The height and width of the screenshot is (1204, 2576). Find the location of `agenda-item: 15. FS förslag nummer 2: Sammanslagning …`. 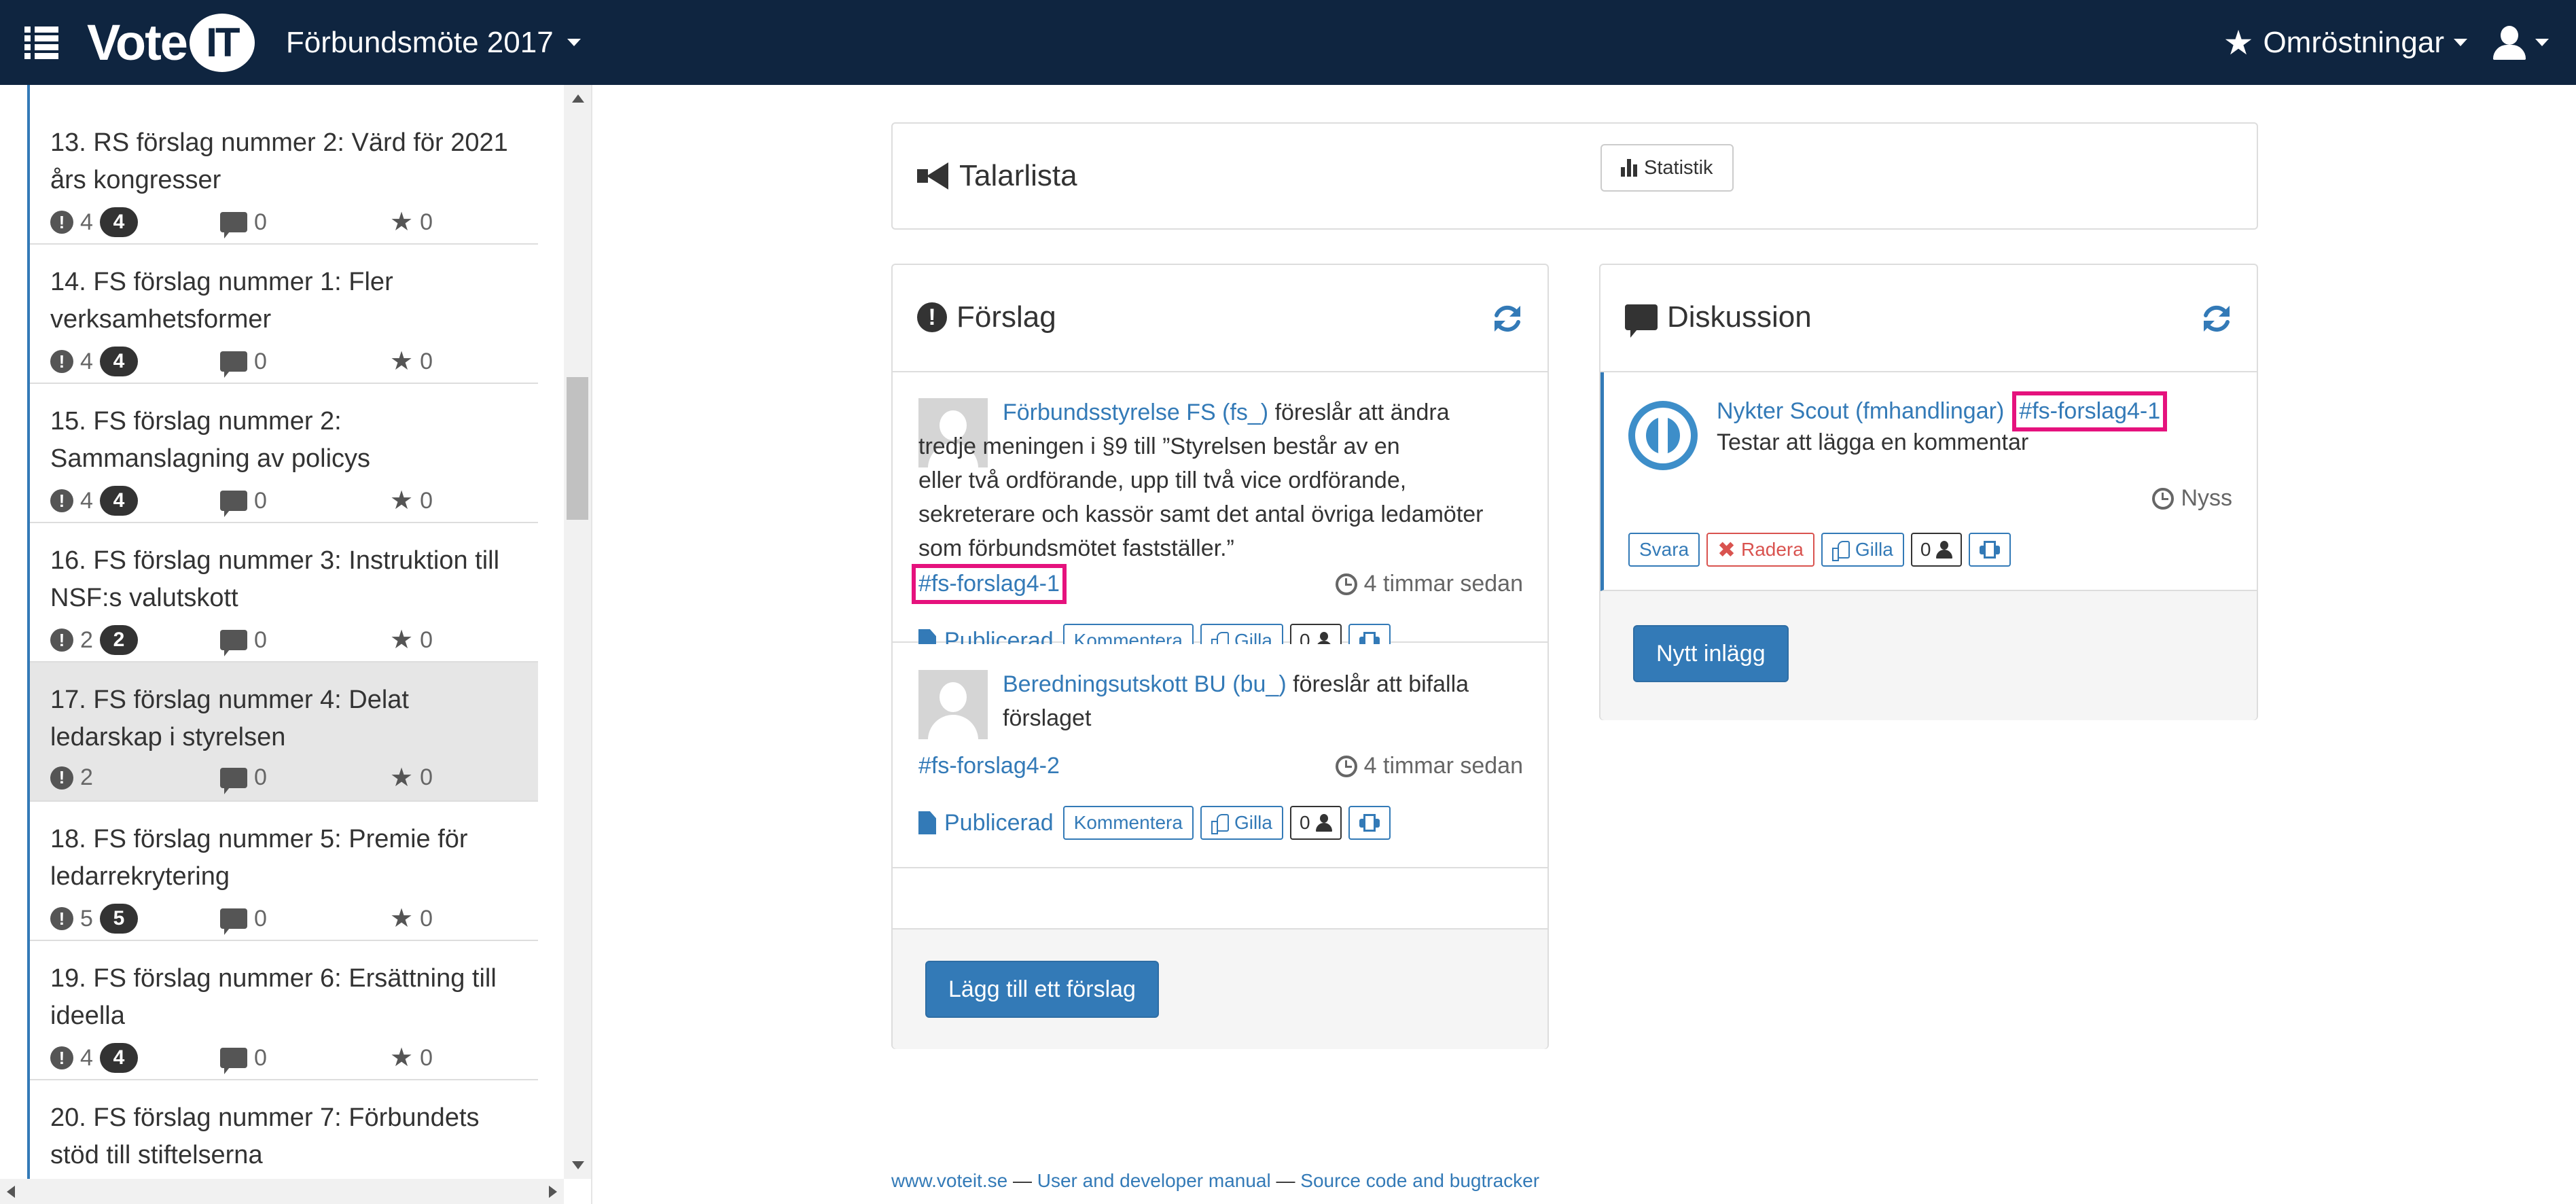

agenda-item: 15. FS förslag nummer 2: Sammanslagning … is located at coordinates (284, 453).